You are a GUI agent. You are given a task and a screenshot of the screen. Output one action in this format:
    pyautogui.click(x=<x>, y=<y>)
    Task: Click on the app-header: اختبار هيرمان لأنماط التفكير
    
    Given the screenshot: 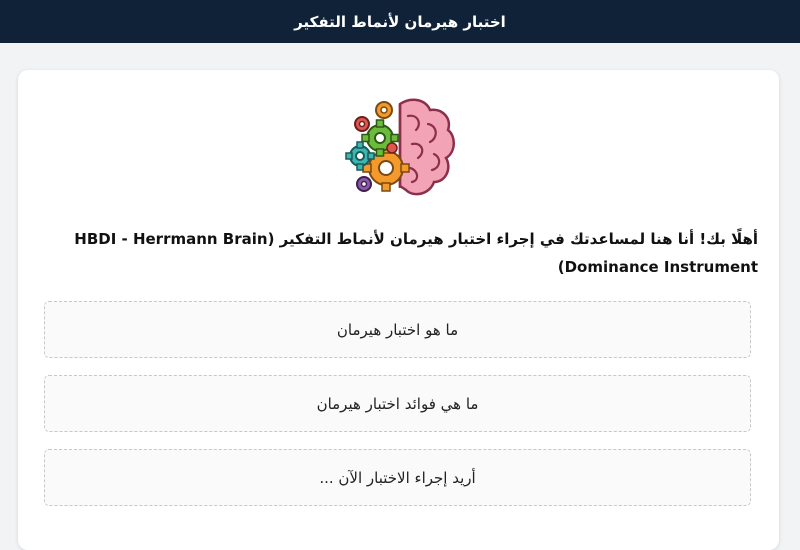 What is the action you would take?
    pyautogui.click(x=400, y=21)
    